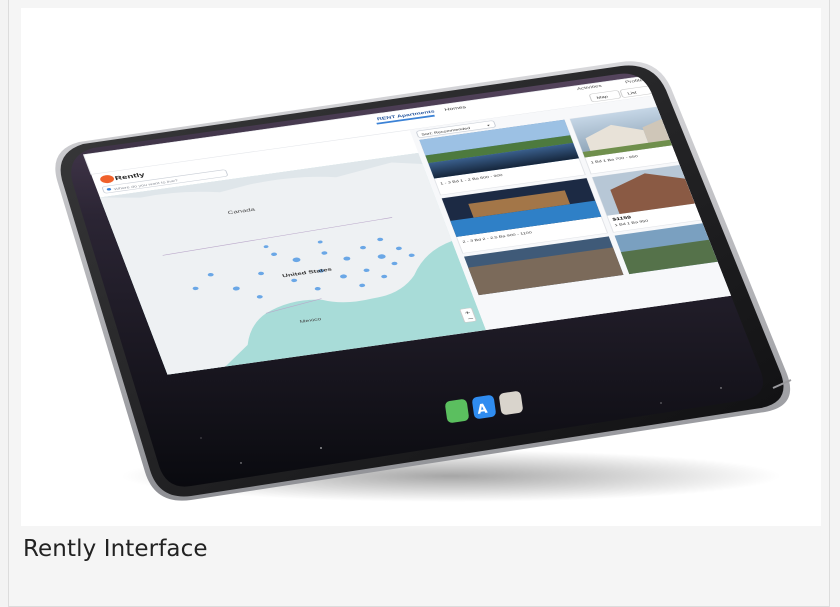 The image size is (840, 607). What do you see at coordinates (482, 410) in the screenshot?
I see `app-store-glyph: A` at bounding box center [482, 410].